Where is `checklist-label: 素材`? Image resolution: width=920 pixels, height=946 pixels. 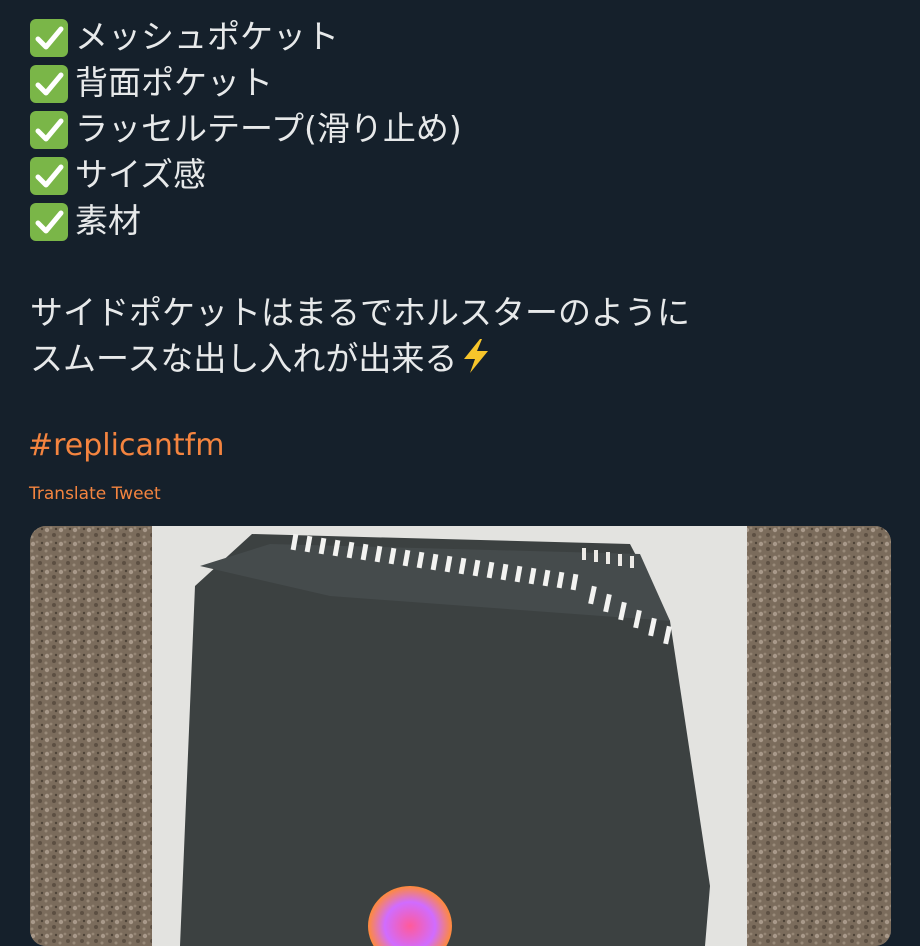 checklist-label: 素材 is located at coordinates (108, 220).